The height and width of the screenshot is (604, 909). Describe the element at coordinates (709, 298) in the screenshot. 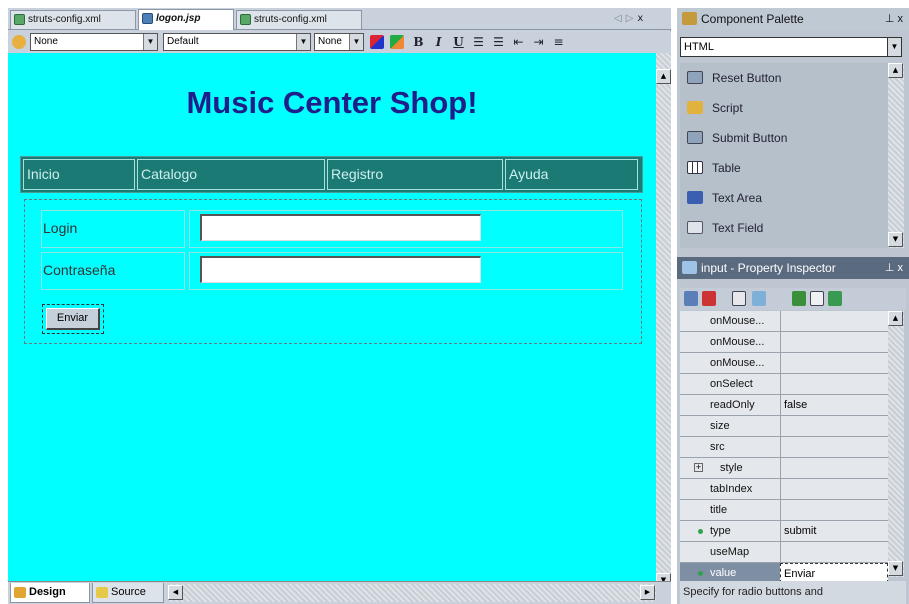

I see `category-icon` at that location.